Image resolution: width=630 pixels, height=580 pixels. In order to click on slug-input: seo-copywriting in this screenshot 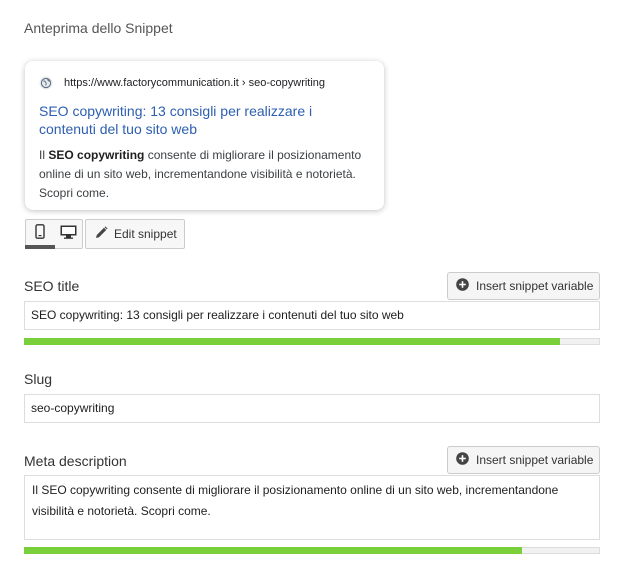, I will do `click(312, 408)`.